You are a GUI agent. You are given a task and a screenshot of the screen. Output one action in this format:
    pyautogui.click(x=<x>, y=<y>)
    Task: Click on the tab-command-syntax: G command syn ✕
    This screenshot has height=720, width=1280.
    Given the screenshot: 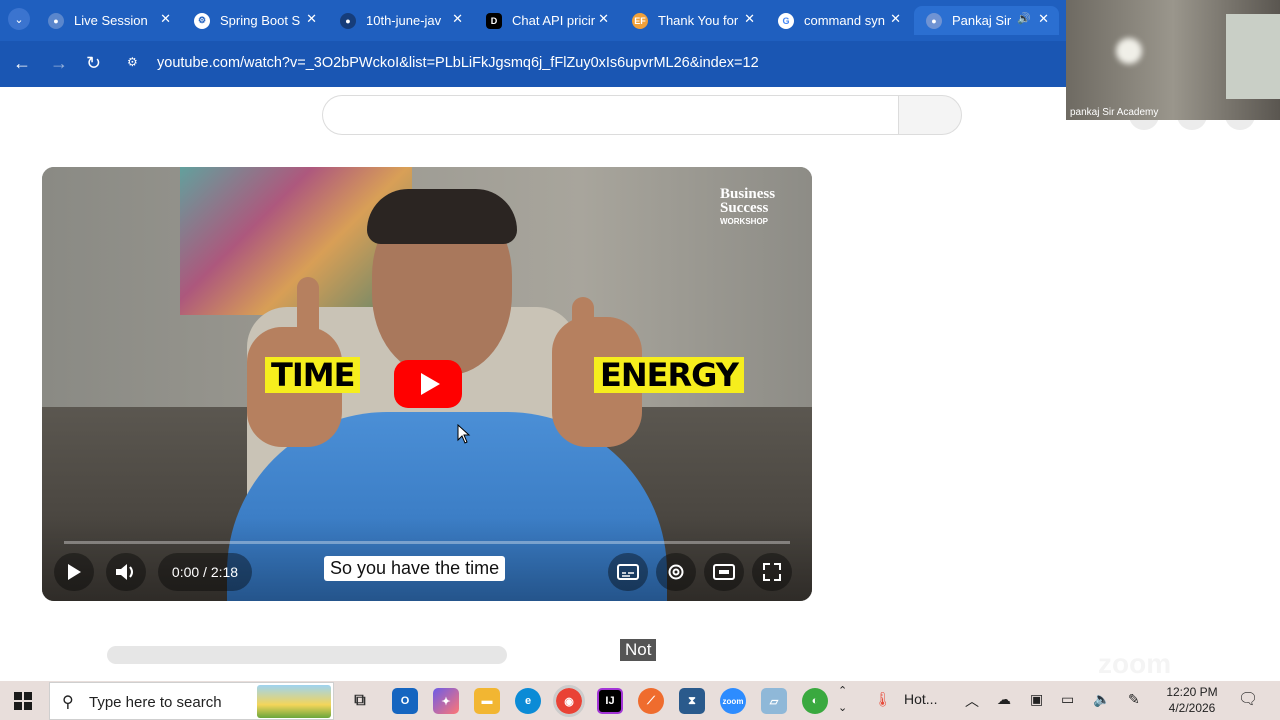 What is the action you would take?
    pyautogui.click(x=838, y=20)
    